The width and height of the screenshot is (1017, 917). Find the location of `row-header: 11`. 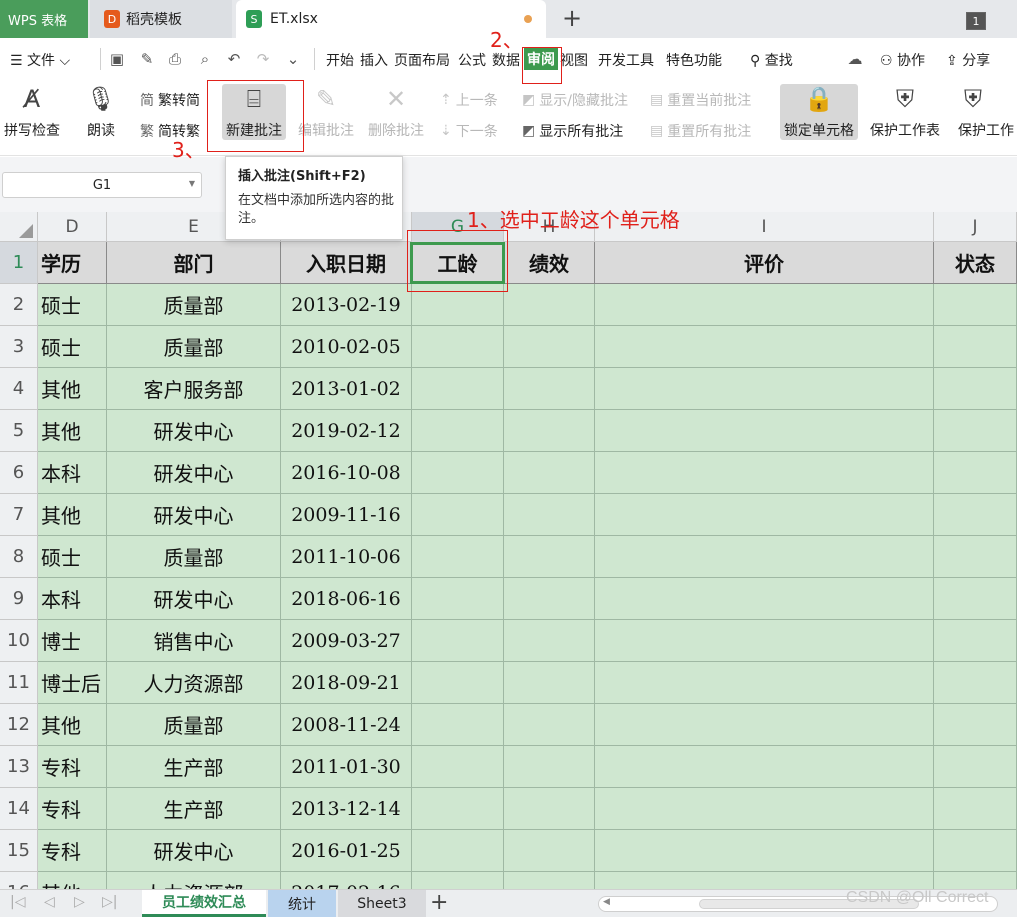

row-header: 11 is located at coordinates (19, 683).